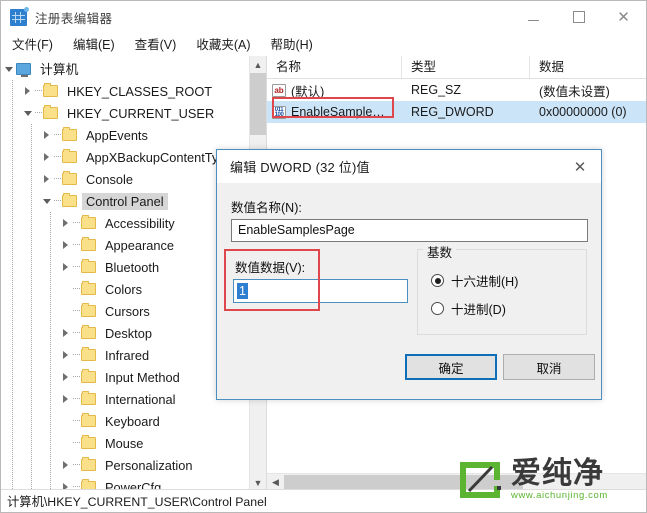 This screenshot has width=647, height=513. What do you see at coordinates (156, 45) in the screenshot?
I see `menu-item-view: 查看(V)` at bounding box center [156, 45].